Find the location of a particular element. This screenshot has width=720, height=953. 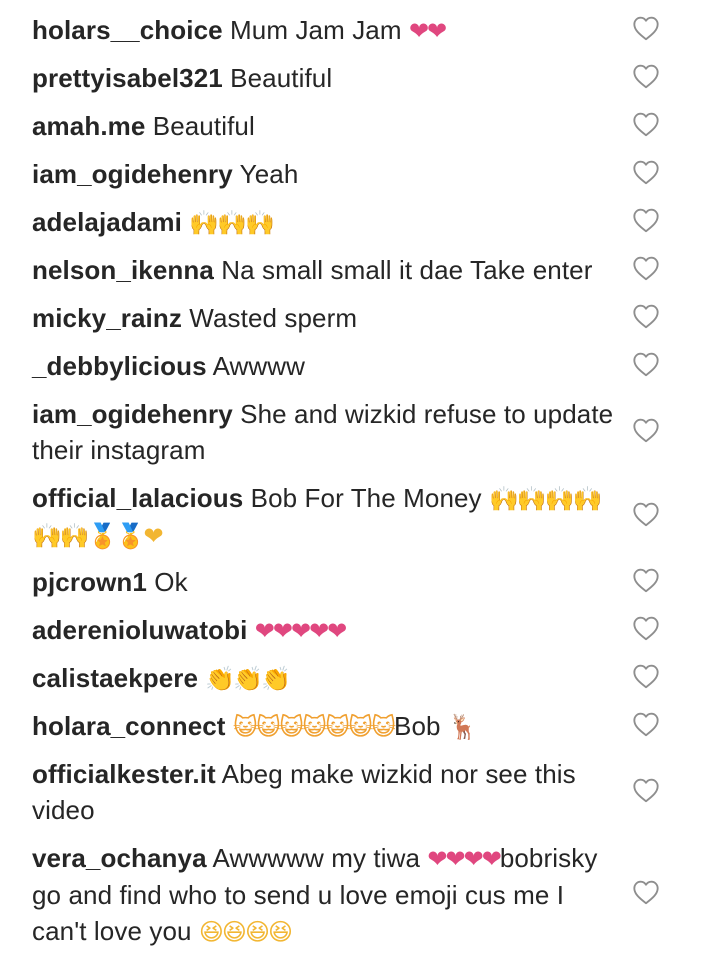

comment-emoji: ❤❤❤❤❤ is located at coordinates (301, 631).